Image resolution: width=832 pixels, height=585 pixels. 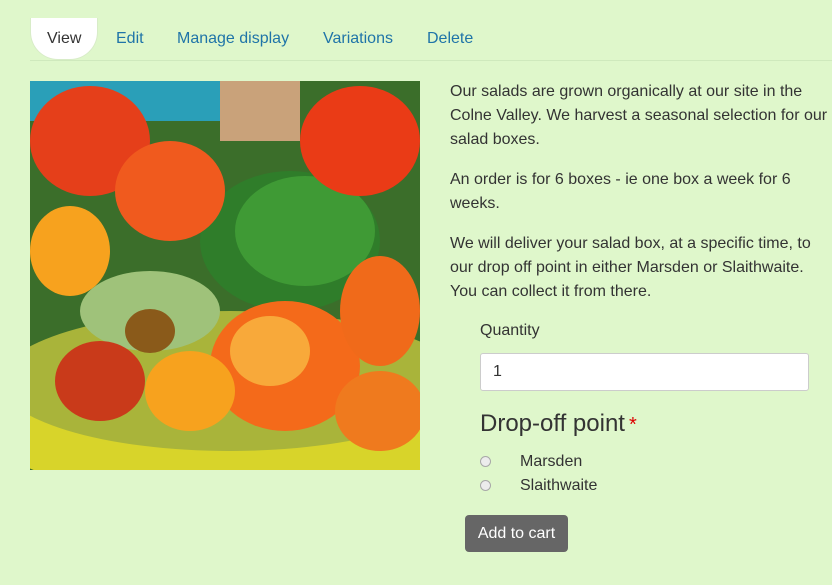 I want to click on tab-manage-display: Manage display, so click(x=233, y=39).